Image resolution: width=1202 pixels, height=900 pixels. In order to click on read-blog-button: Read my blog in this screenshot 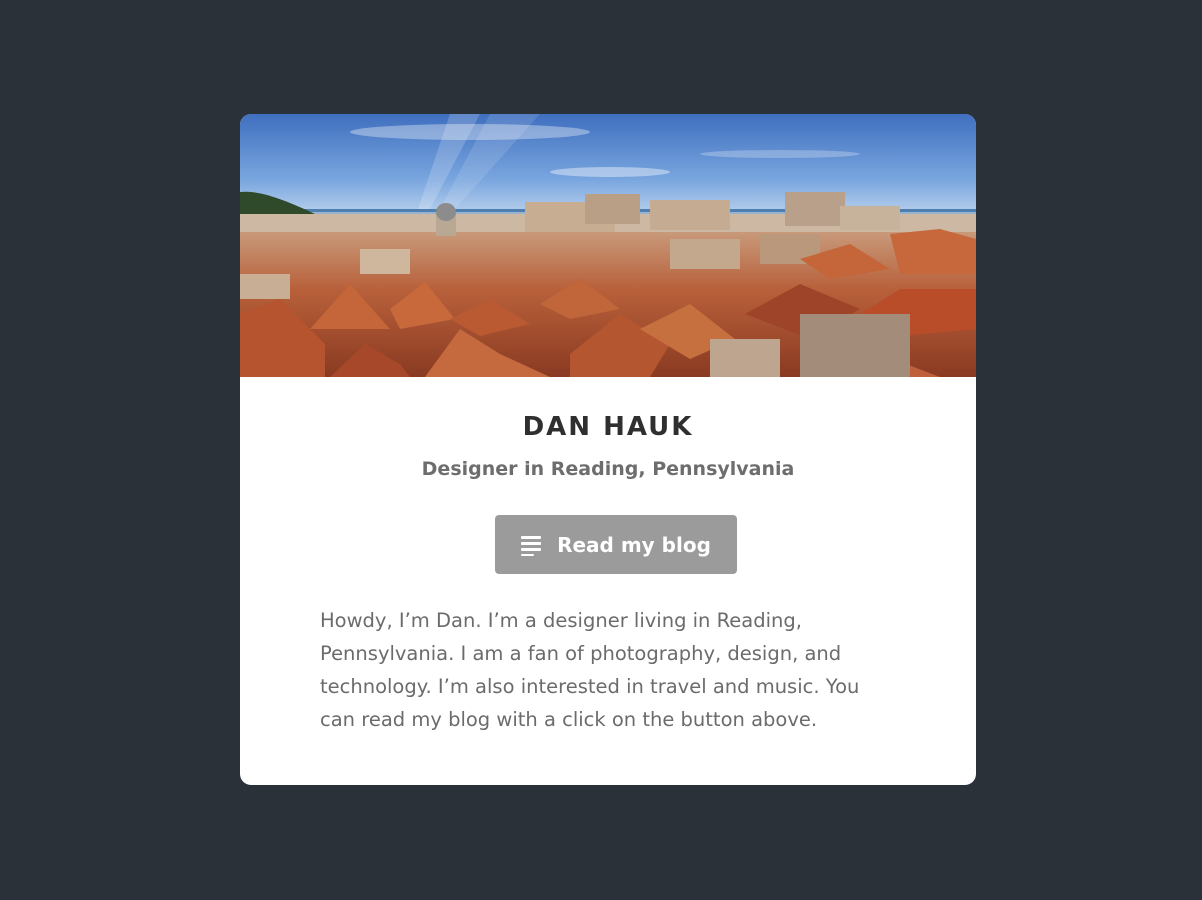, I will do `click(616, 544)`.